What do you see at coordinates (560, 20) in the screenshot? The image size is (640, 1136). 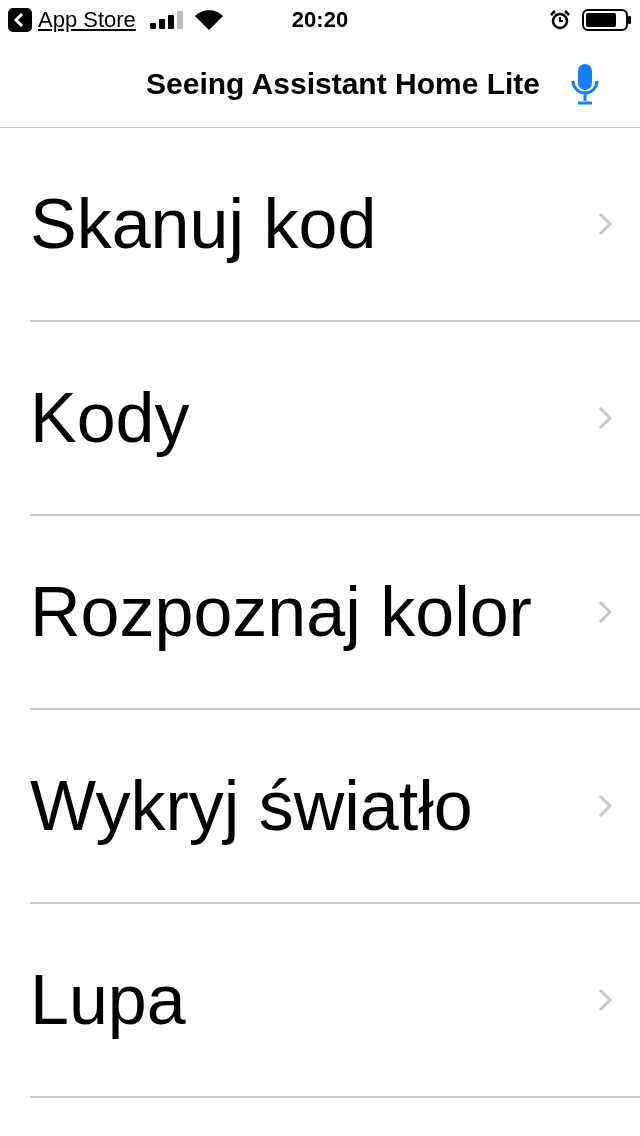 I see `alarm-icon` at bounding box center [560, 20].